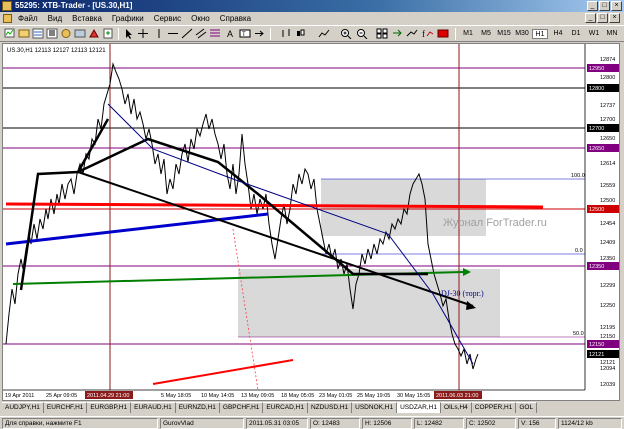 The width and height of the screenshot is (624, 429). I want to click on price-label: 12800, so click(607, 78).